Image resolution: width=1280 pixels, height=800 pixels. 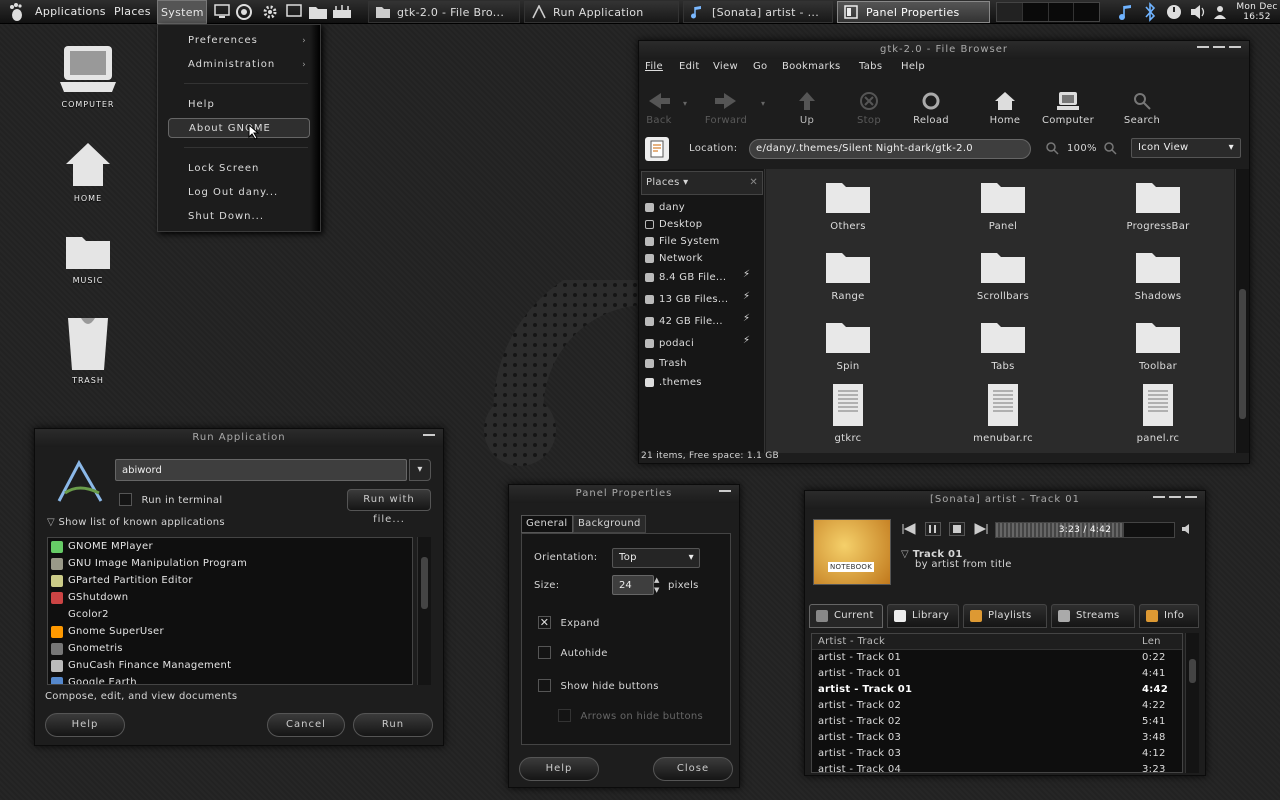 What do you see at coordinates (933, 529) in the screenshot?
I see `pause-button` at bounding box center [933, 529].